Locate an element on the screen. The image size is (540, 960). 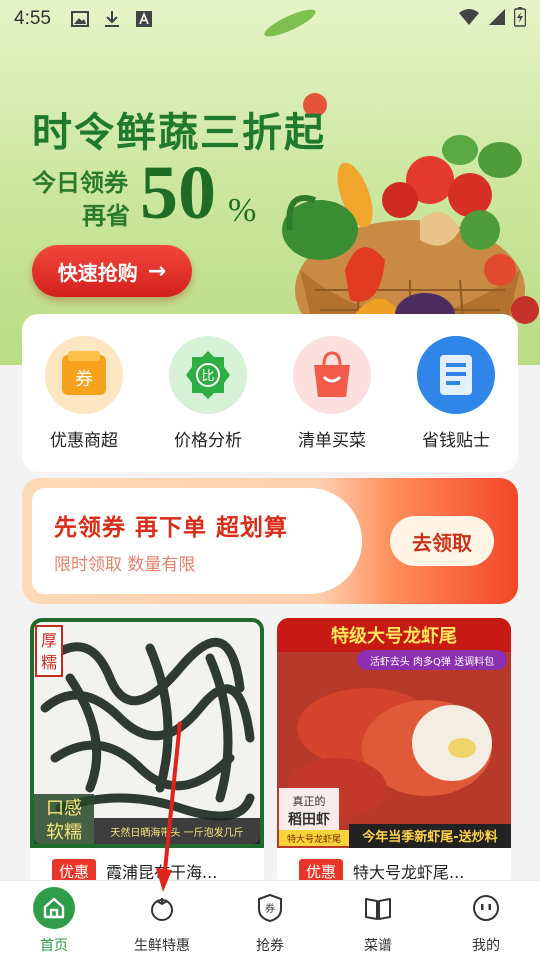
svg-text: 软糯 is located at coordinates (64, 832).